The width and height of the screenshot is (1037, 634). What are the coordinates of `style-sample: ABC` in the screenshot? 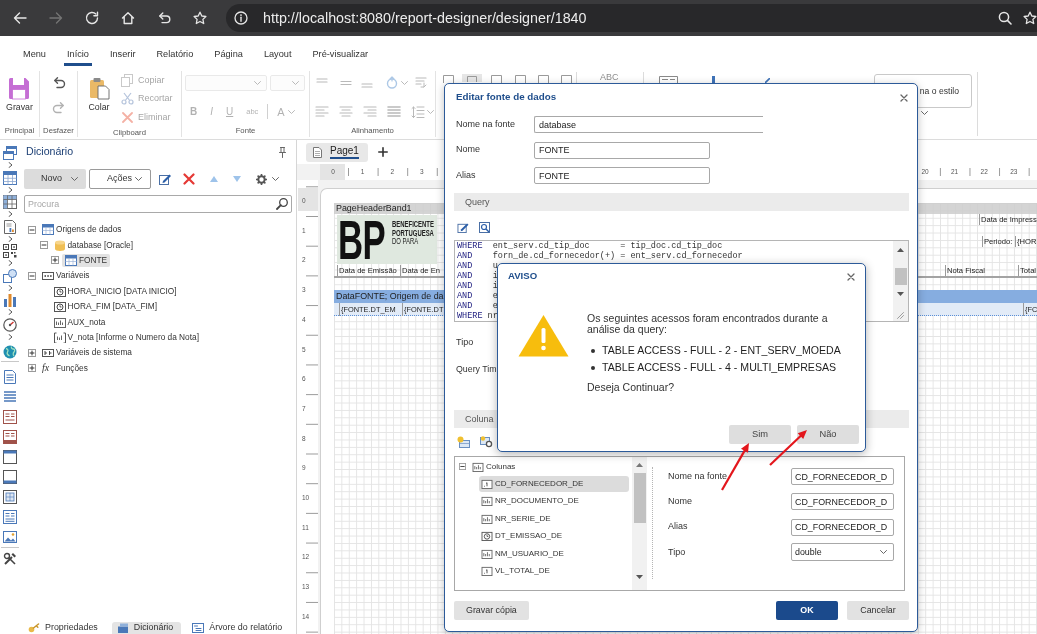 It's located at (609, 77).